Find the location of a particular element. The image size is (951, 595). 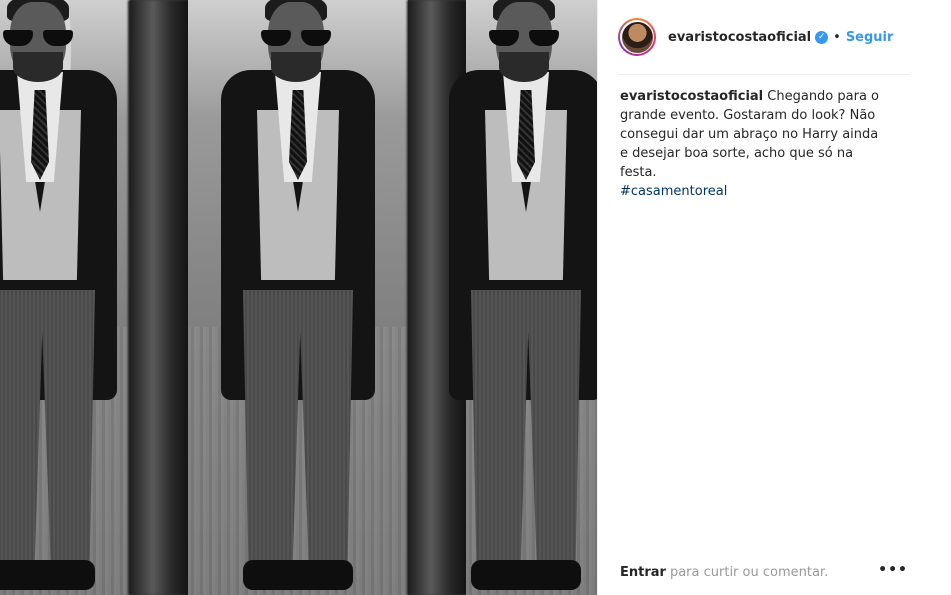

verified-badge-icon: ✓ is located at coordinates (822, 37).